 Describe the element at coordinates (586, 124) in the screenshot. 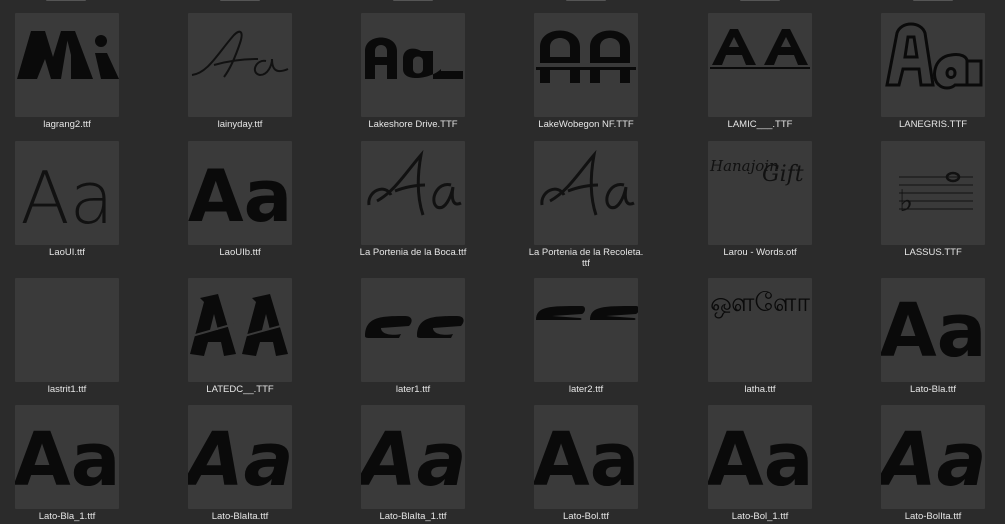

I see `file-name: LakeWobegon NF.TTF` at that location.